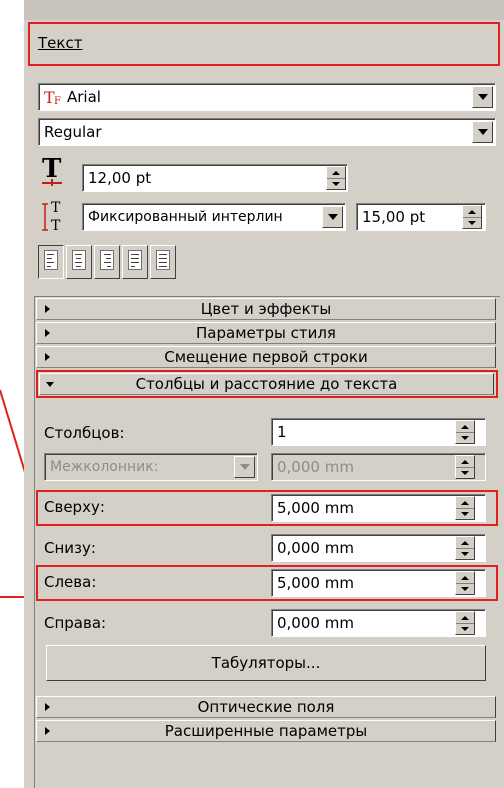  What do you see at coordinates (266, 731) in the screenshot?
I see `section-advanced: Расширенные параметры` at bounding box center [266, 731].